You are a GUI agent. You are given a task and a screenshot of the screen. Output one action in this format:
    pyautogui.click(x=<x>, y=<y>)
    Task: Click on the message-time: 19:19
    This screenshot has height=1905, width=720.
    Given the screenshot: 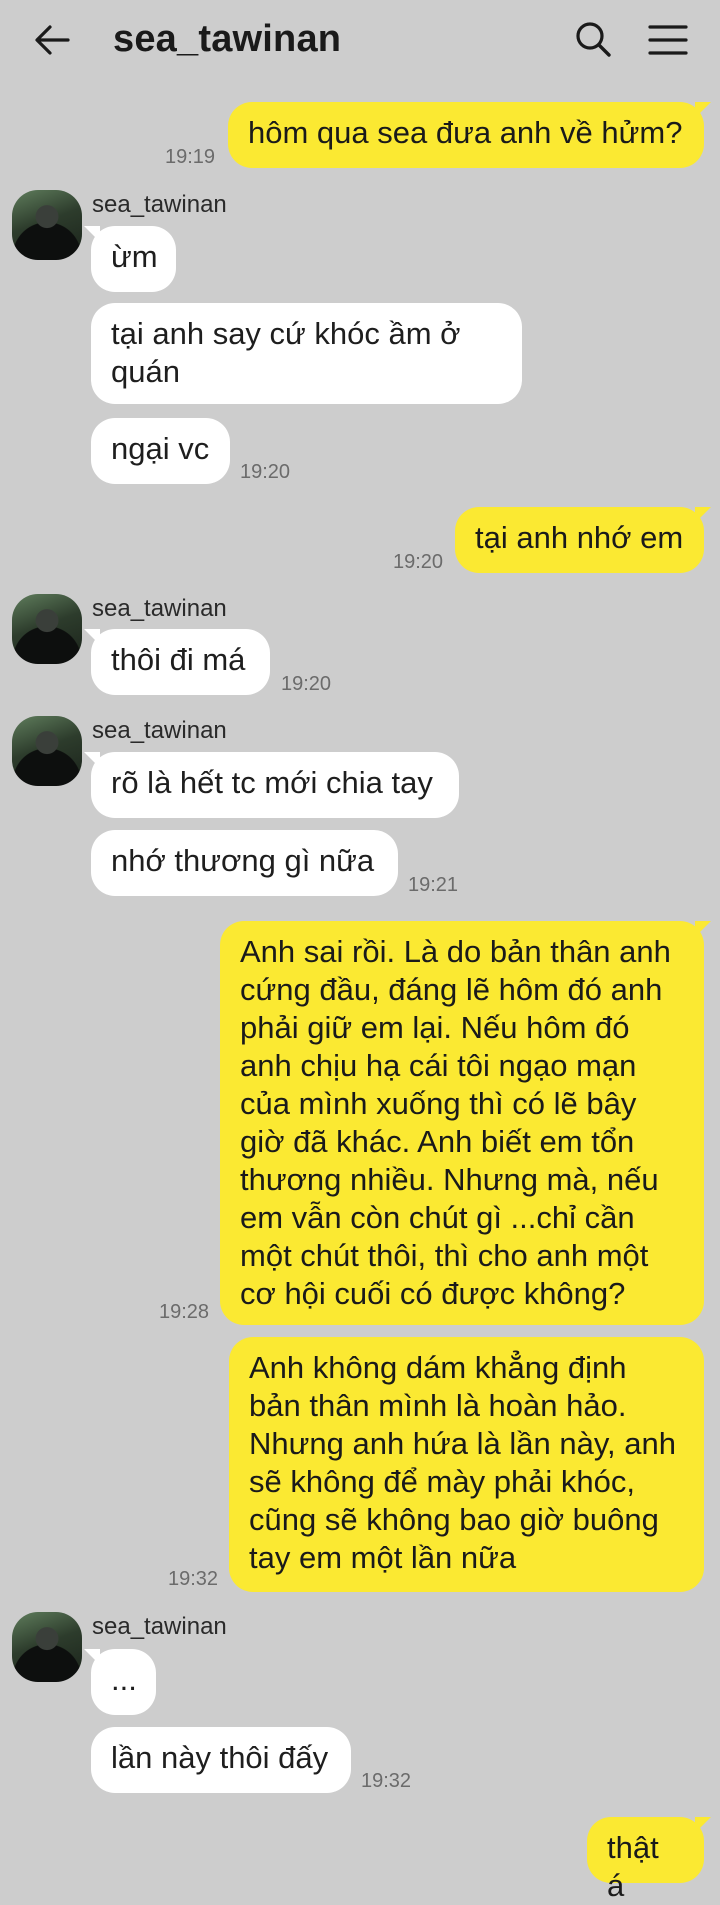 What is the action you would take?
    pyautogui.click(x=190, y=157)
    